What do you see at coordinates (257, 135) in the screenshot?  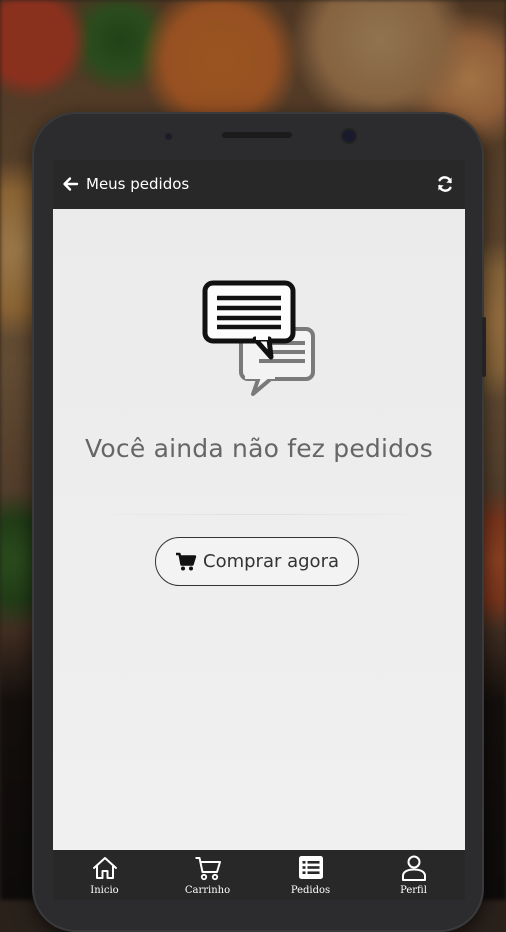 I see `earpiece-speaker` at bounding box center [257, 135].